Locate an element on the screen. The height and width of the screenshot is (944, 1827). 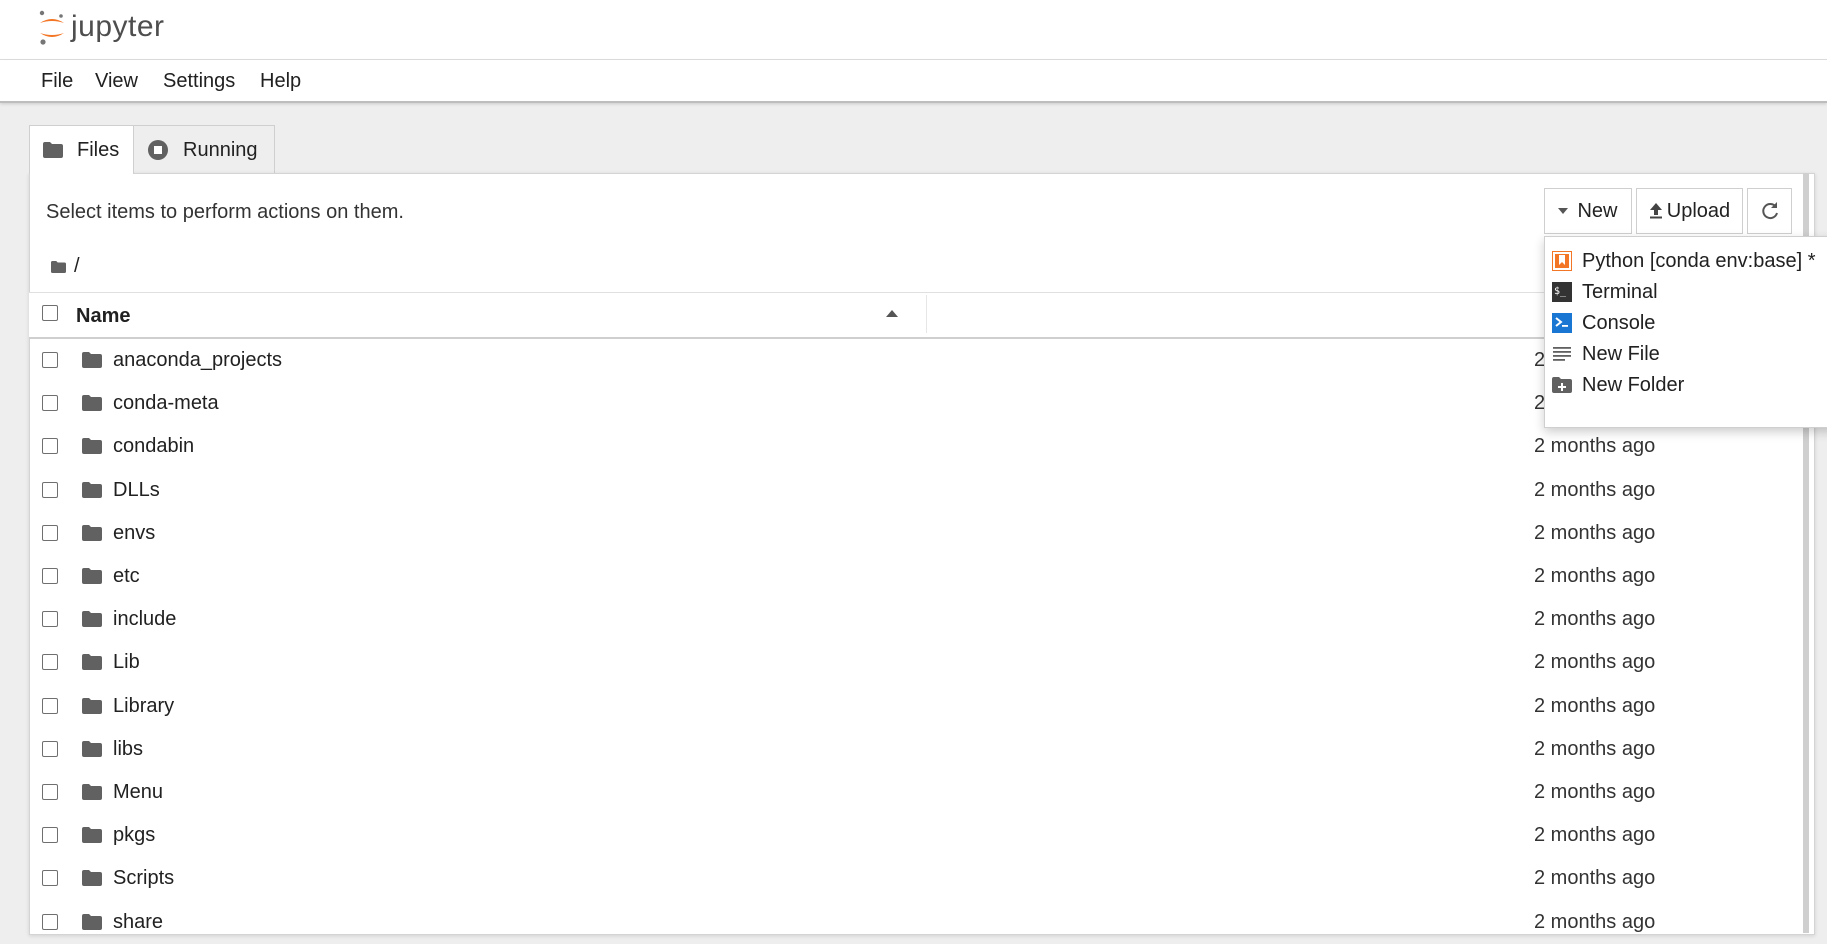
column-divider is located at coordinates (926, 314).